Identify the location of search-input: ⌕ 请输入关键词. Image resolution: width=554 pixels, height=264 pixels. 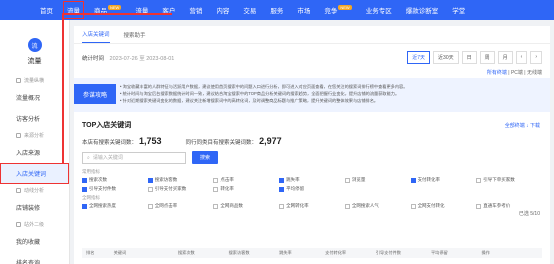
(134, 157).